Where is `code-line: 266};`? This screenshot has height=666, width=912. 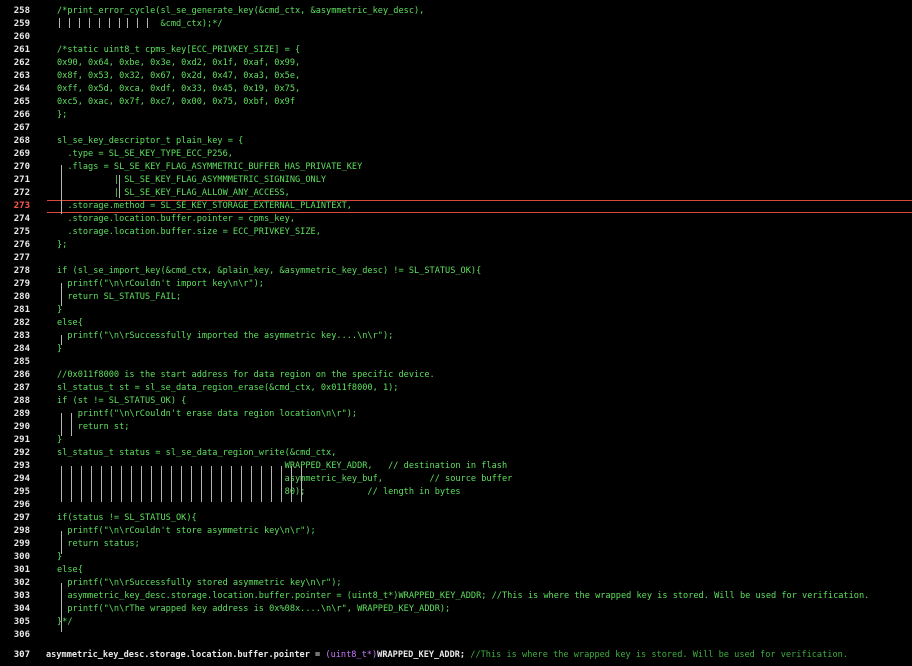 code-line: 266}; is located at coordinates (456, 115).